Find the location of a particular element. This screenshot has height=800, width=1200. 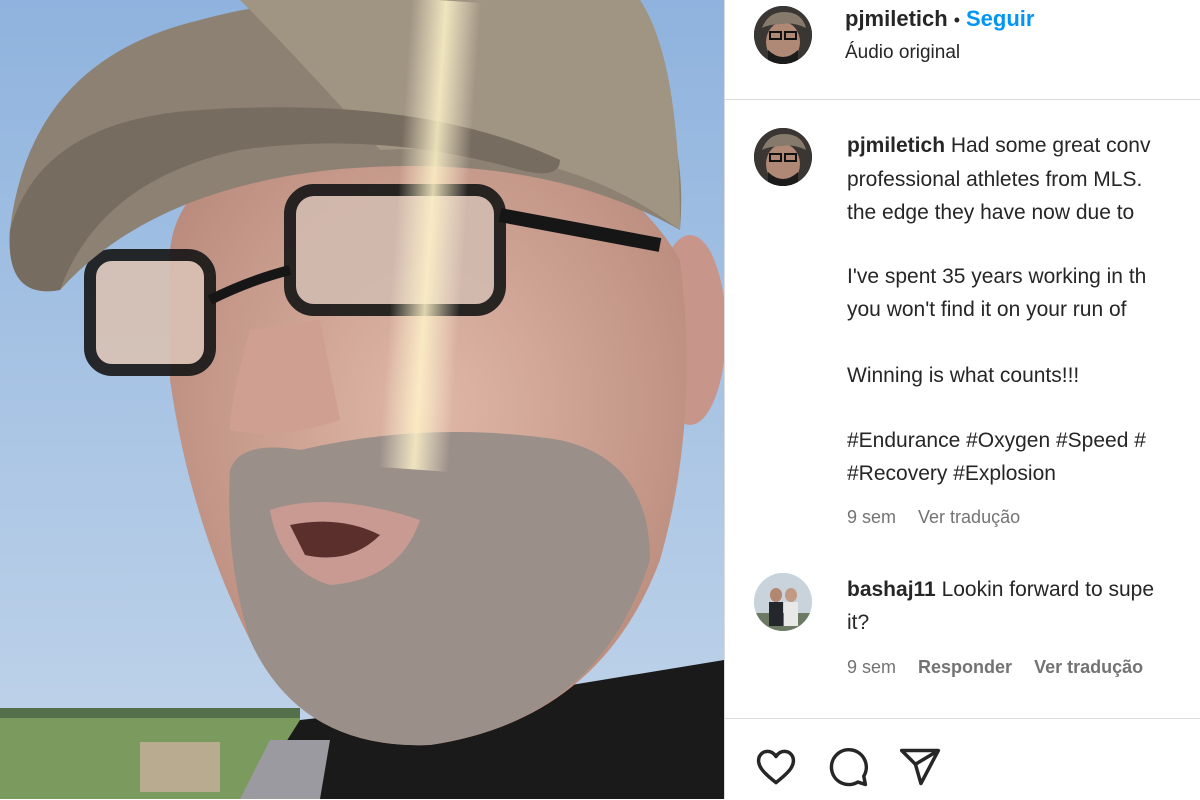

comment-meta: 9 sem Responder Ver tradução is located at coordinates (1006, 667).